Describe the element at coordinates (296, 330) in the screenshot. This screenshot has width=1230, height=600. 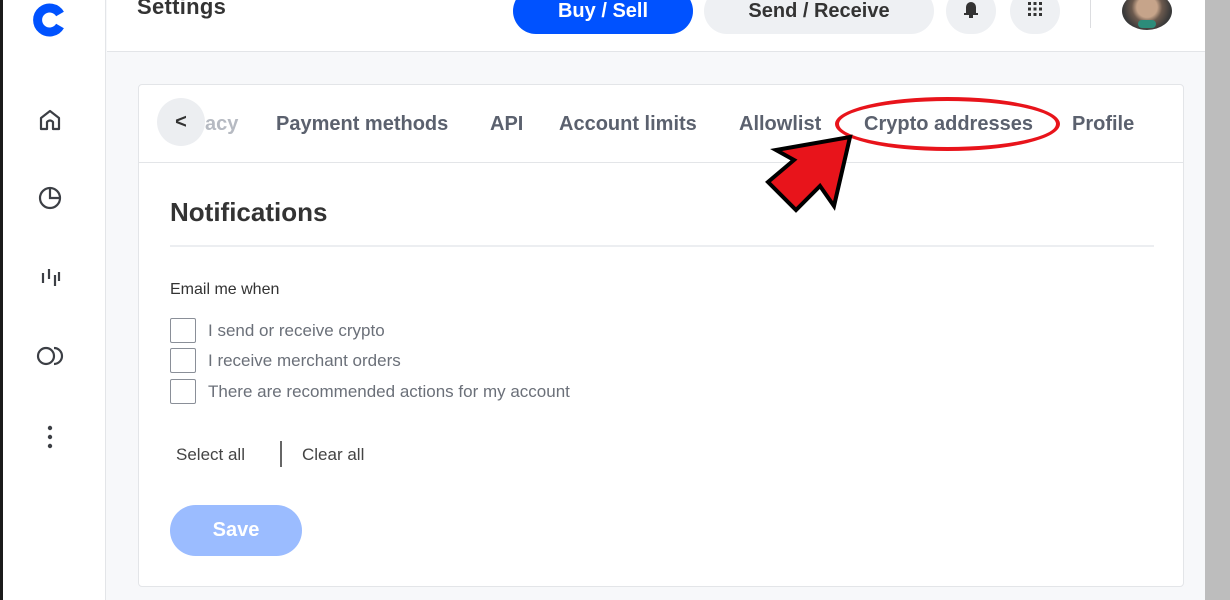
I see `option-label: I send or receive crypto` at that location.